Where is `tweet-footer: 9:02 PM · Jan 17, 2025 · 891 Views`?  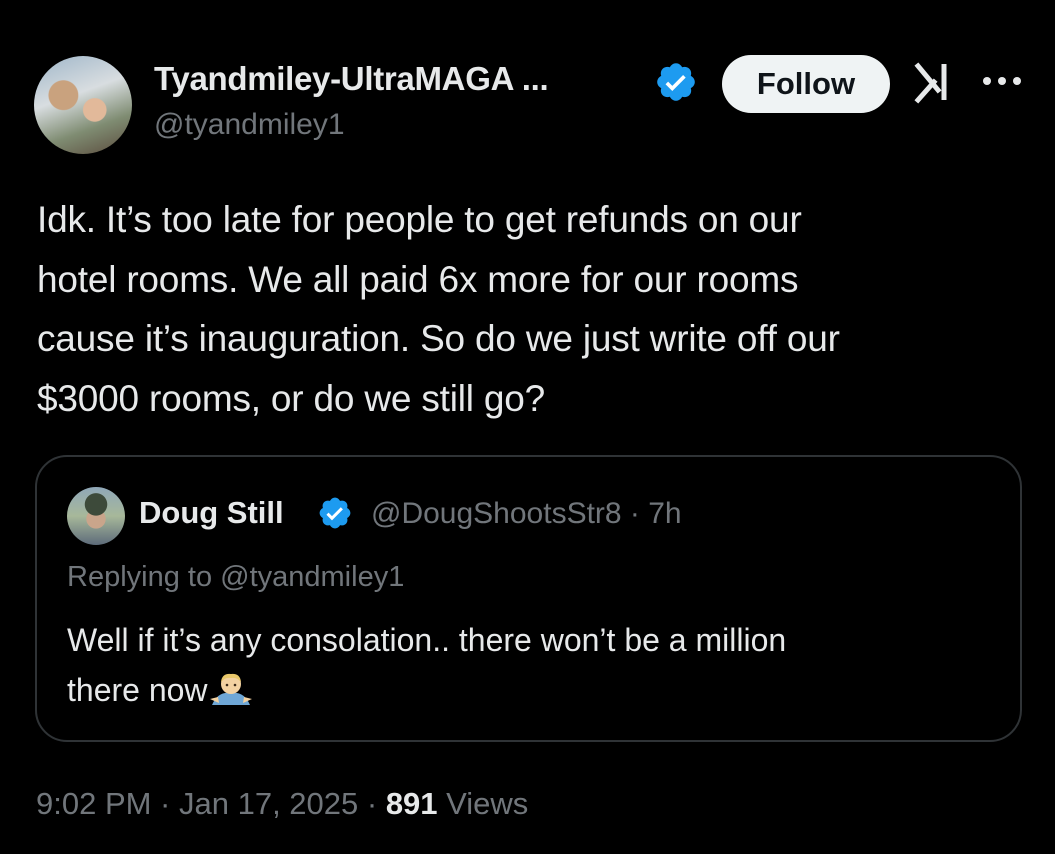 tweet-footer: 9:02 PM · Jan 17, 2025 · 891 Views is located at coordinates (282, 804).